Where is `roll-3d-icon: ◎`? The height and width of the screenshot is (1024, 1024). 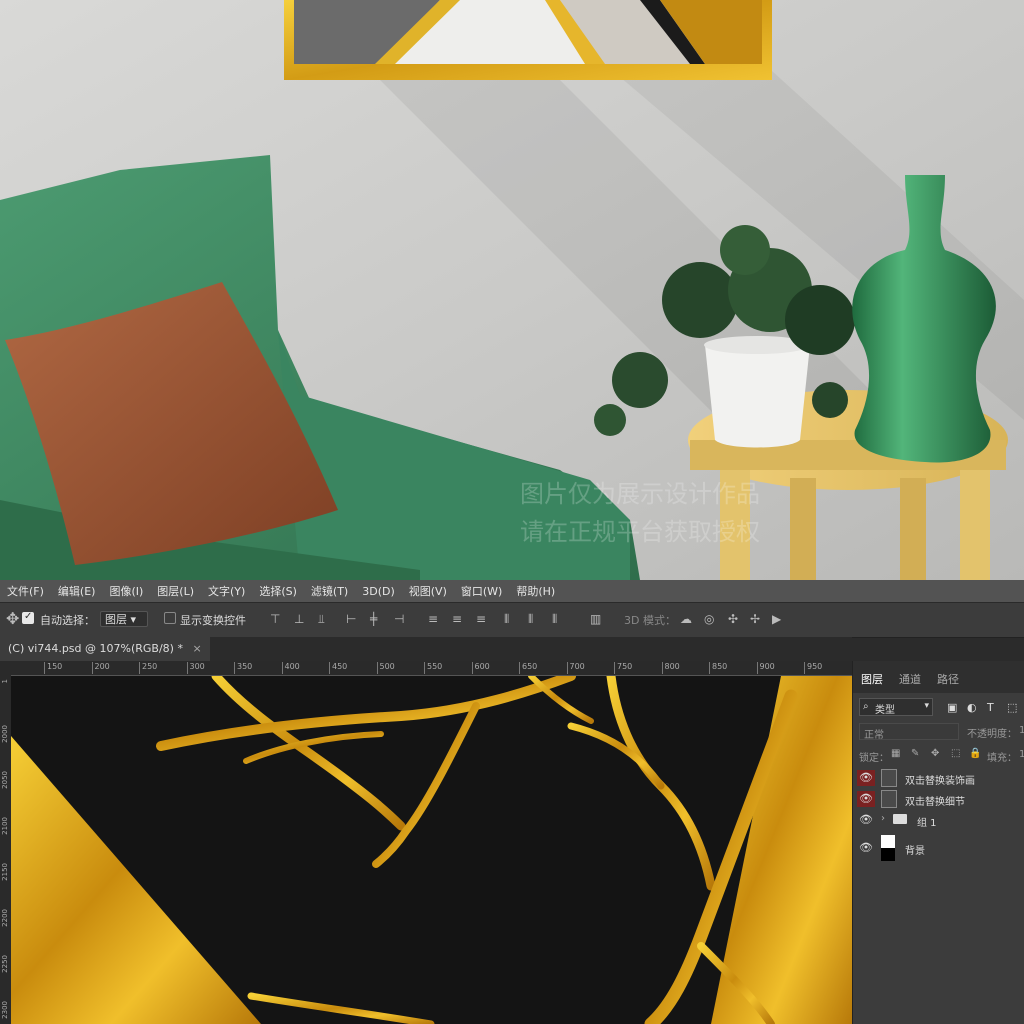 roll-3d-icon: ◎ is located at coordinates (709, 619).